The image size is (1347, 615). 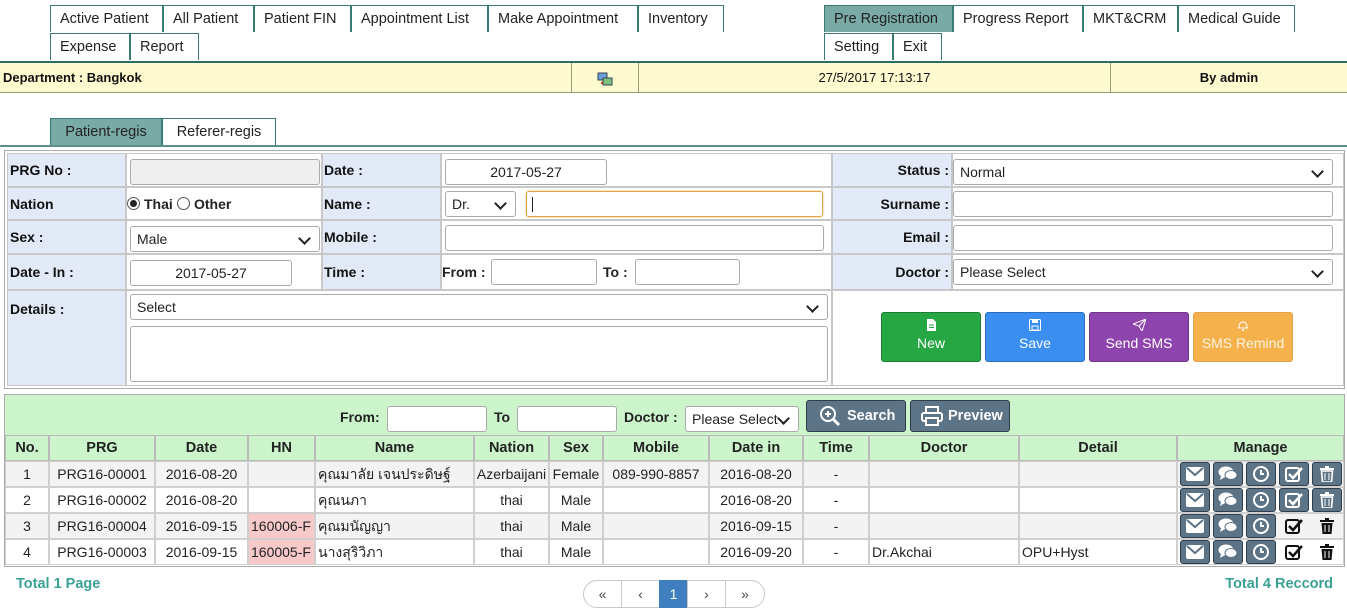 I want to click on pager-page-1: 1, so click(x=673, y=594).